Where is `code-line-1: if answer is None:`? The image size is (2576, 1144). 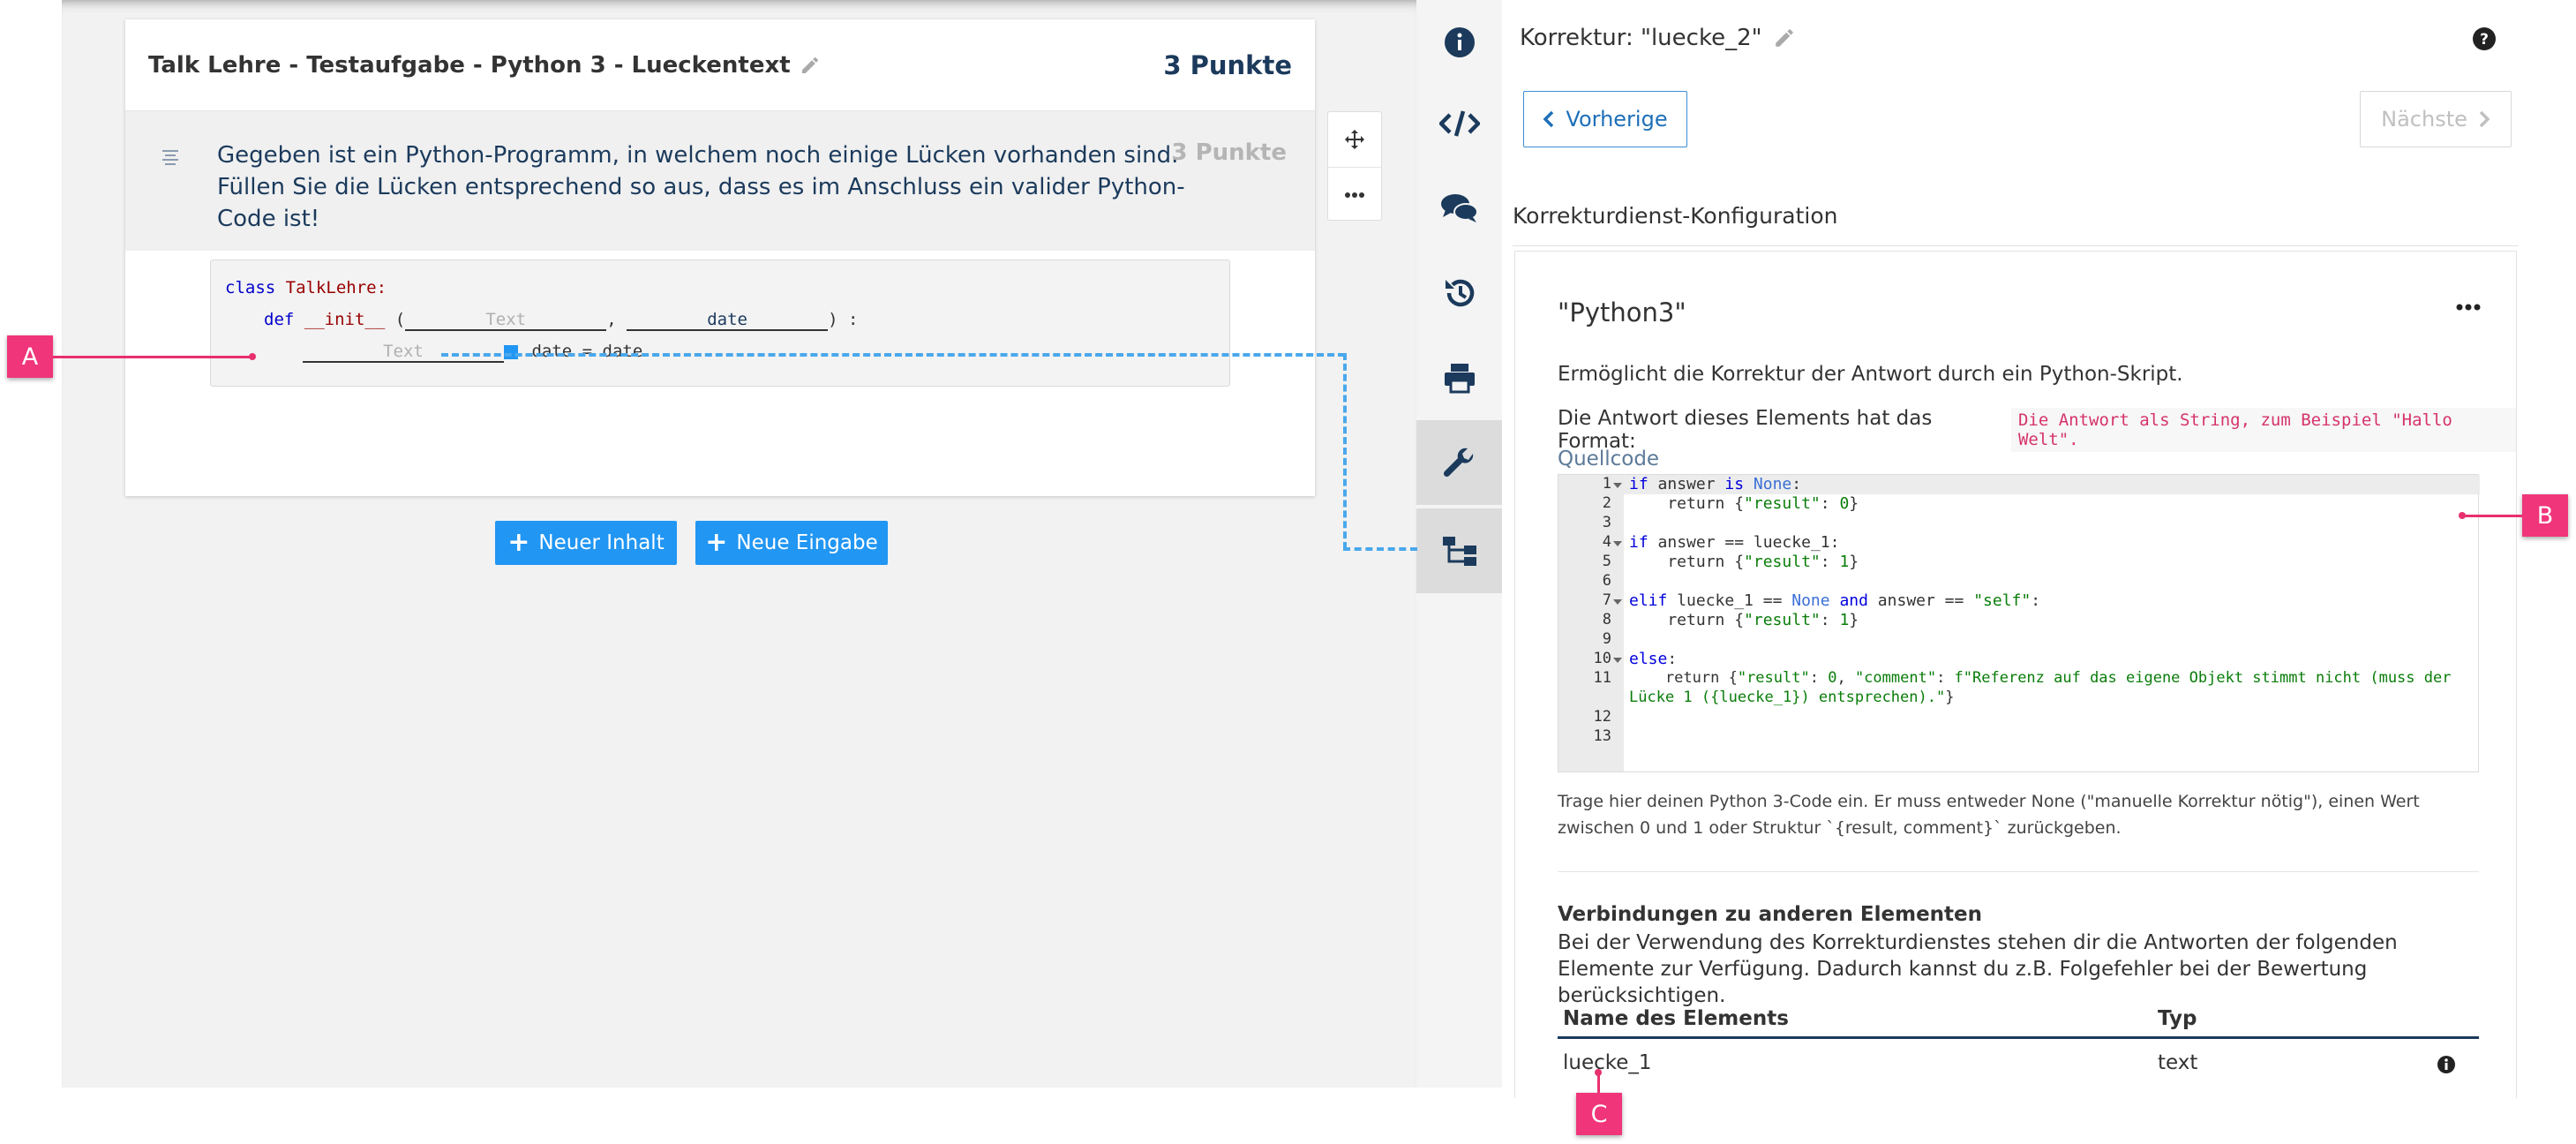
code-line-1: if answer is None: is located at coordinates (1715, 484).